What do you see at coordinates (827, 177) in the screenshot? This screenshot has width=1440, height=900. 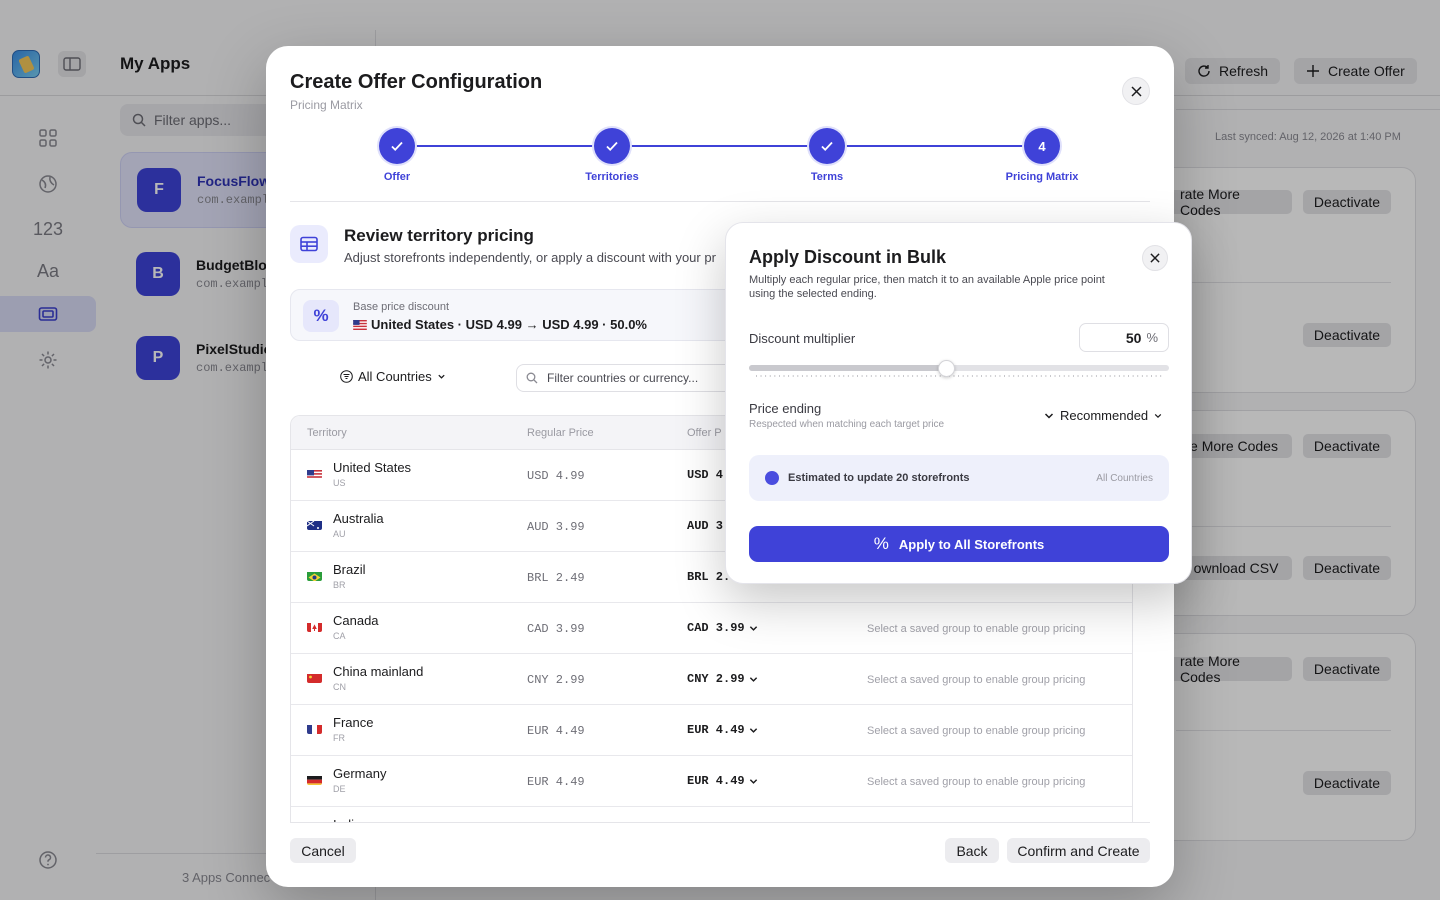 I see `step-label: Terms` at bounding box center [827, 177].